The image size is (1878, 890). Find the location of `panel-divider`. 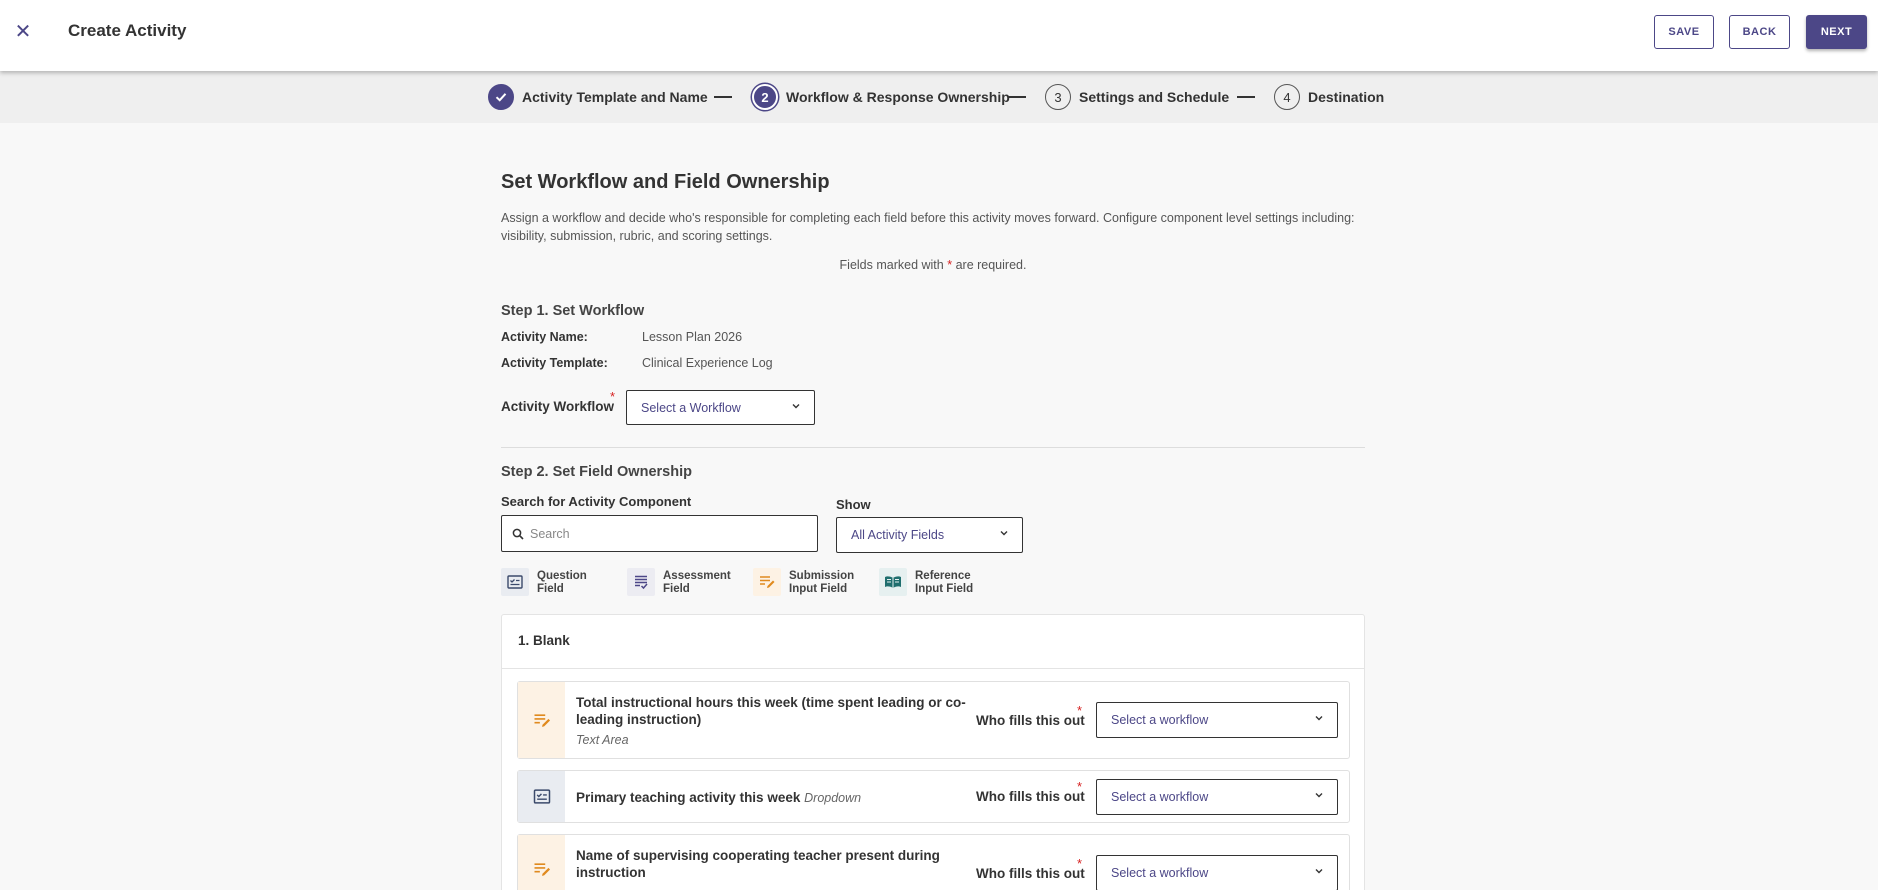

panel-divider is located at coordinates (933, 668).